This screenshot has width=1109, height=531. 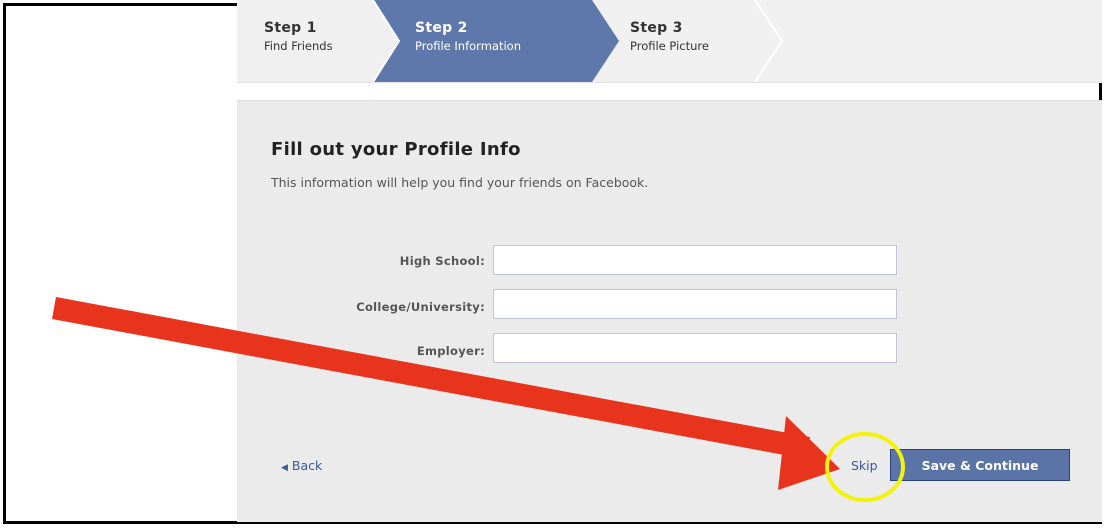 What do you see at coordinates (695, 304) in the screenshot?
I see `college-university-input` at bounding box center [695, 304].